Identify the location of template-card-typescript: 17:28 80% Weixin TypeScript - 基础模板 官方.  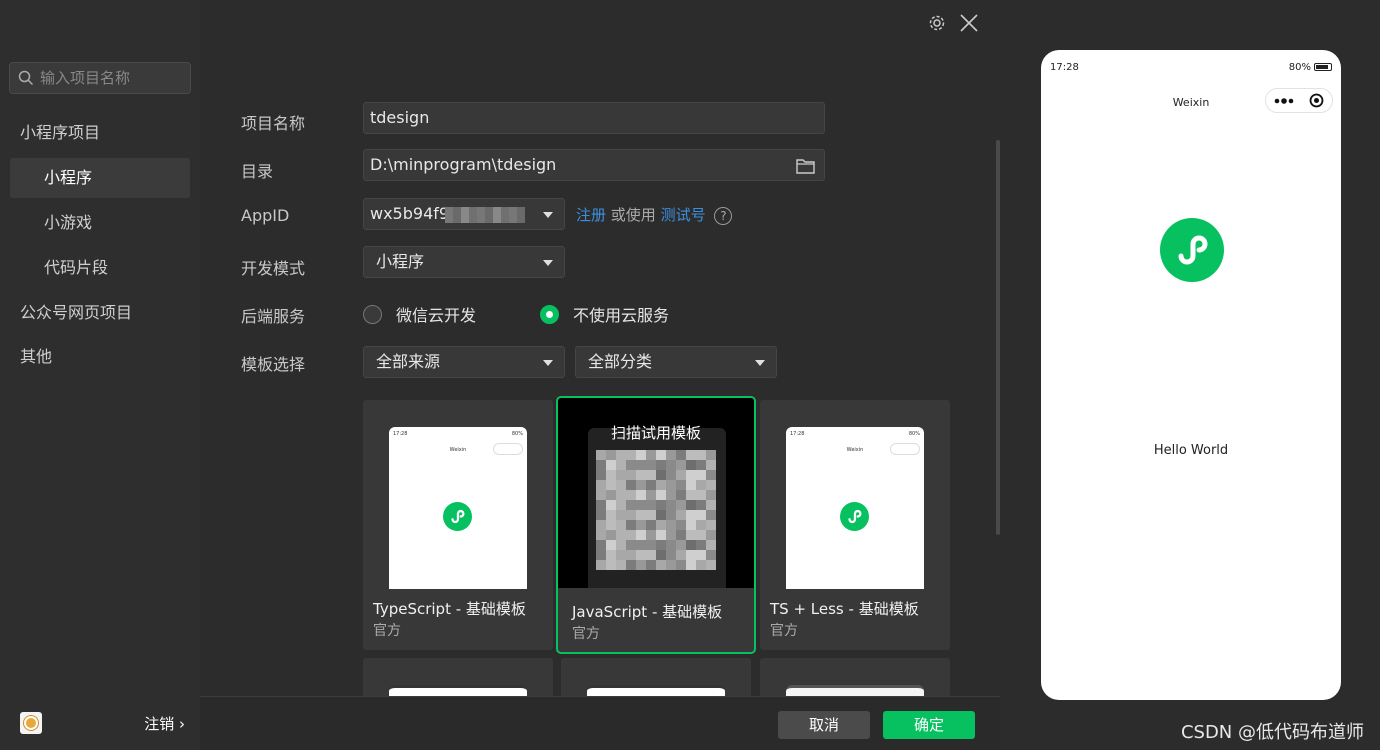
(458, 525).